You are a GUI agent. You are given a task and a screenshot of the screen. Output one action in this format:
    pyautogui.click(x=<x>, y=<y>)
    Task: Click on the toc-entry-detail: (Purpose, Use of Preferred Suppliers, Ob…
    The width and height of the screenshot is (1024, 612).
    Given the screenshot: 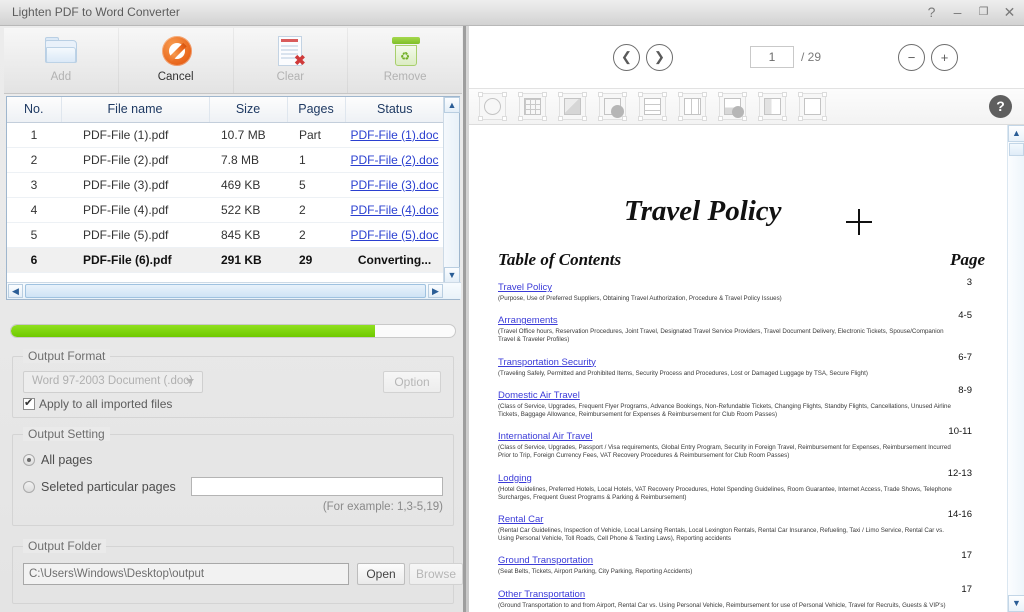 What is the action you would take?
    pyautogui.click(x=640, y=298)
    